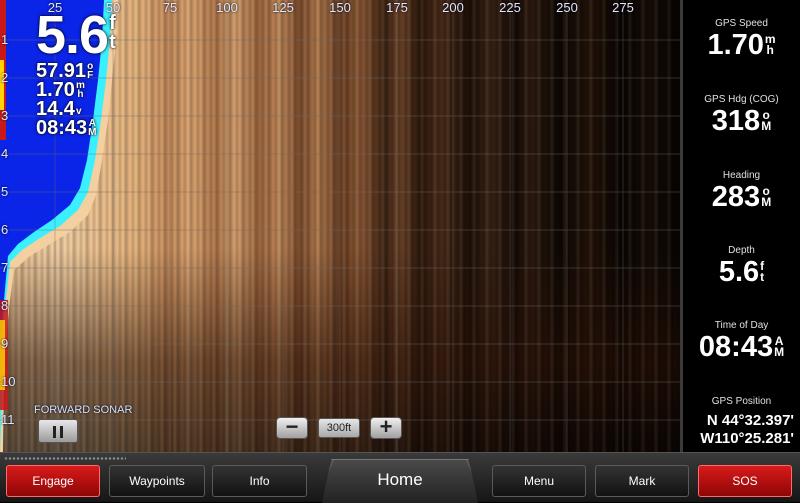  What do you see at coordinates (5, 343) in the screenshot?
I see `depth-tick: 9` at bounding box center [5, 343].